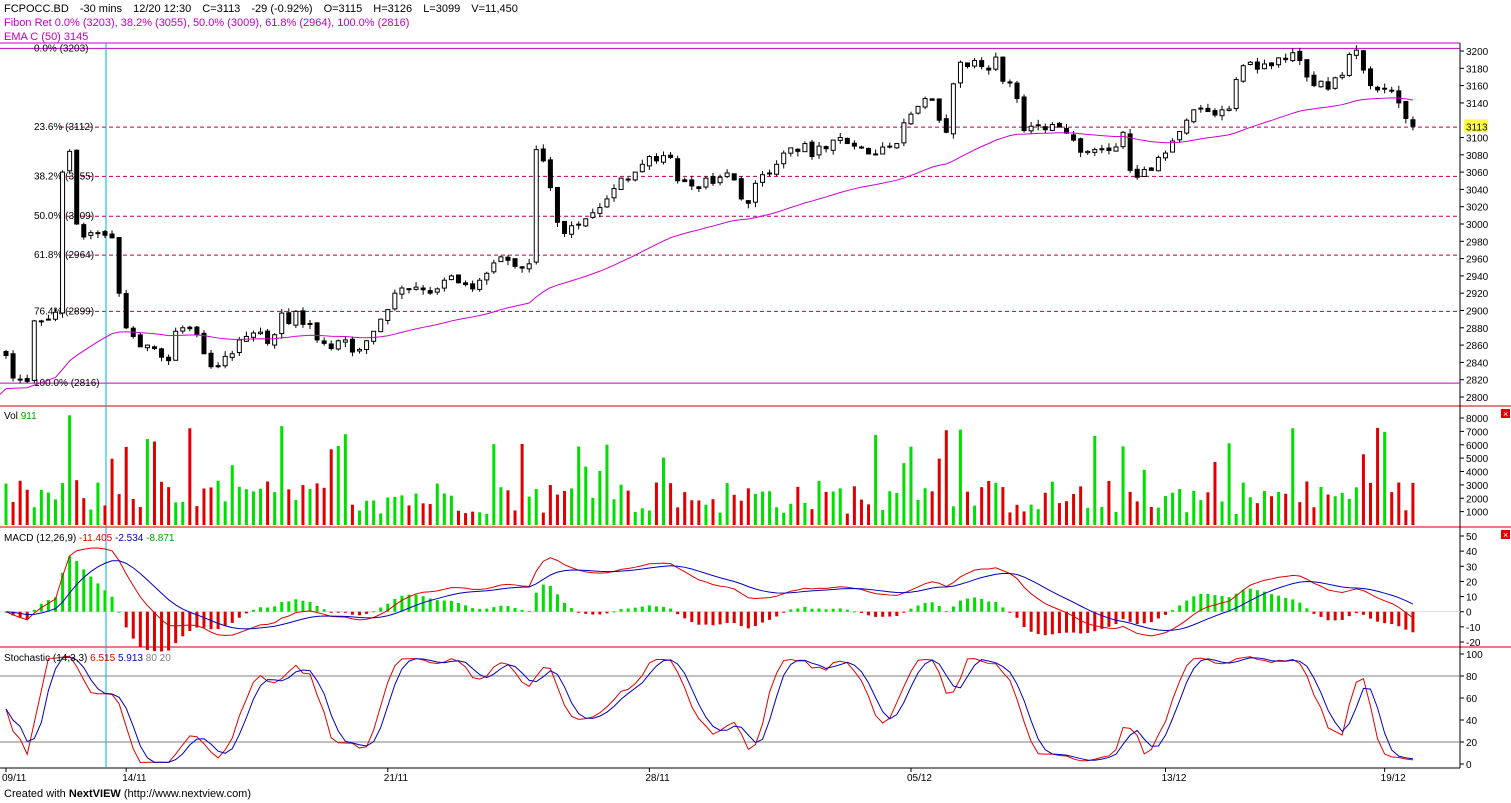 Image resolution: width=1511 pixels, height=803 pixels. Describe the element at coordinates (1505, 535) in the screenshot. I see `close-x-glyph: ×` at that location.